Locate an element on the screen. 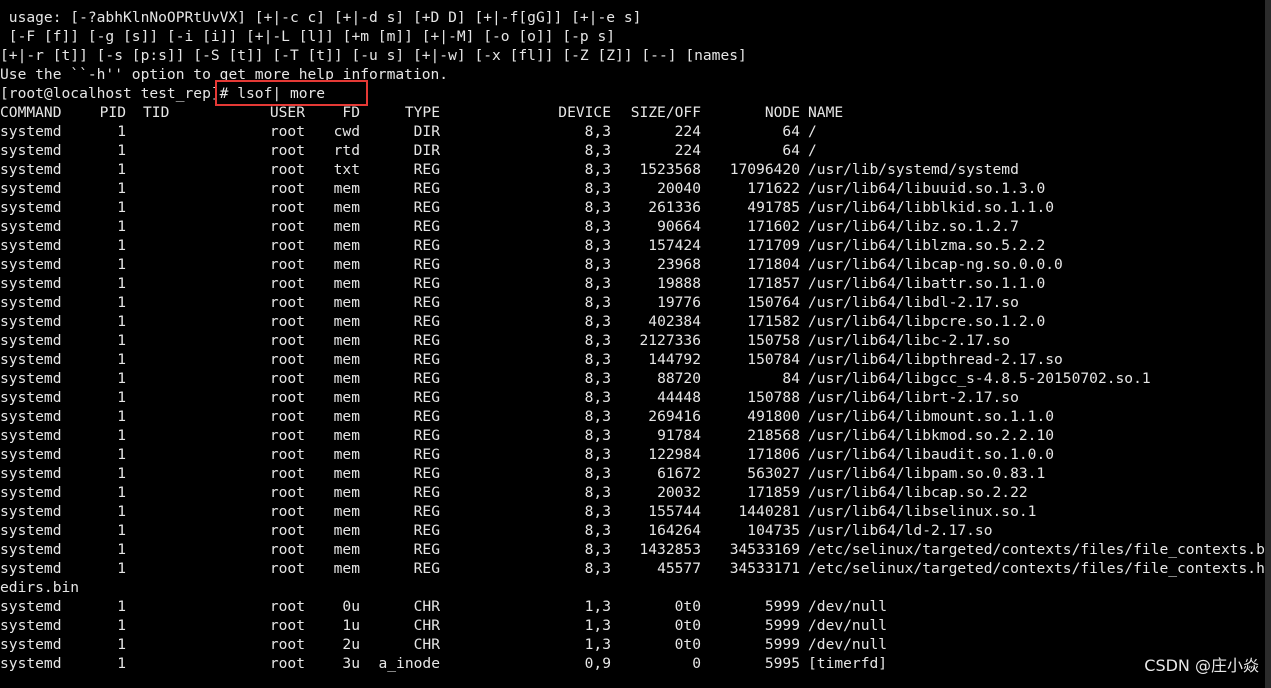  cell-name: /usr/lib64/libpcre.so.1.2.0 is located at coordinates (927, 321).